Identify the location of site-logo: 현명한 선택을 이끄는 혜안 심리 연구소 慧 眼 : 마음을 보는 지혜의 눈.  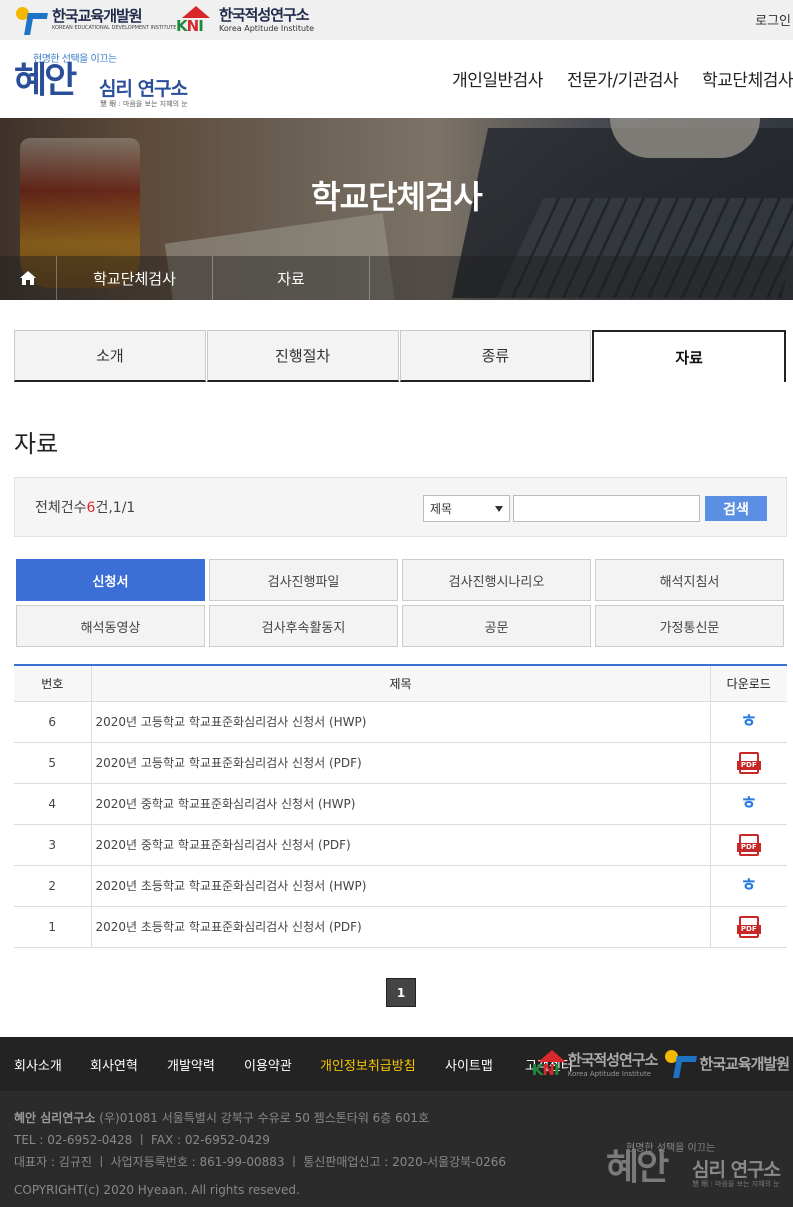
(104, 79).